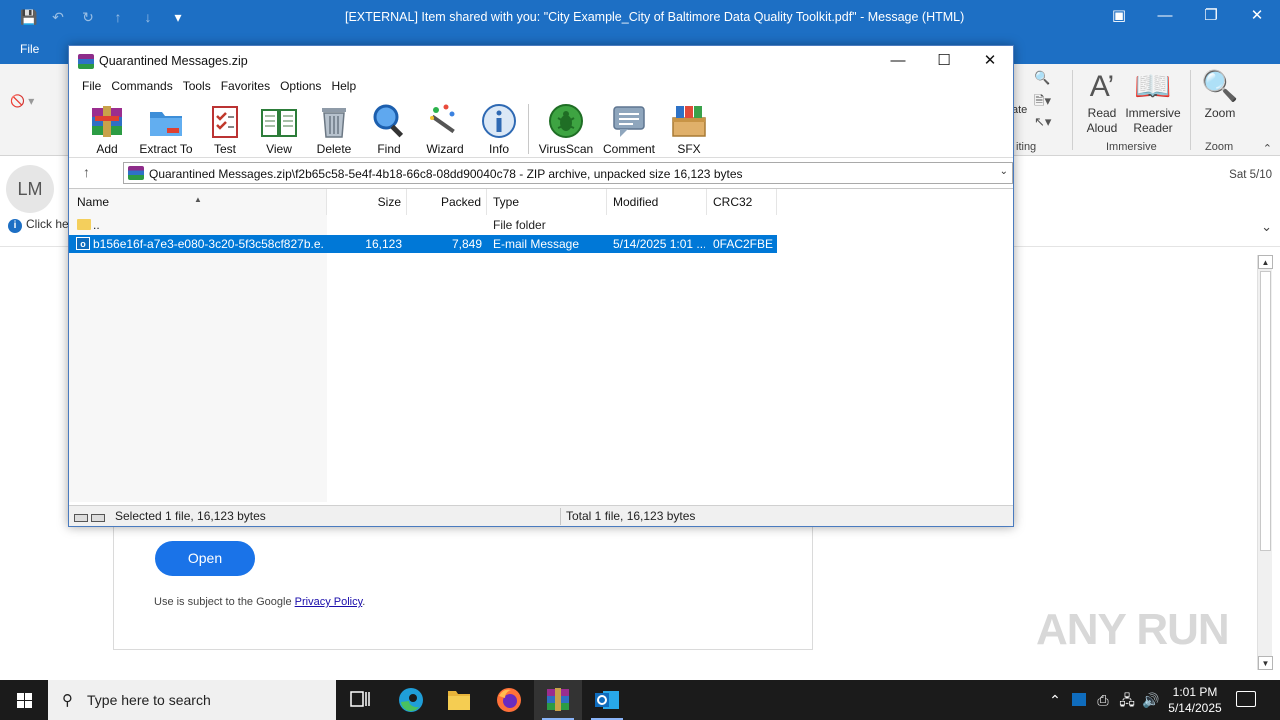  Describe the element at coordinates (1153, 102) in the screenshot. I see `immersive-reader-button: 📖 Immersive Reader` at that location.